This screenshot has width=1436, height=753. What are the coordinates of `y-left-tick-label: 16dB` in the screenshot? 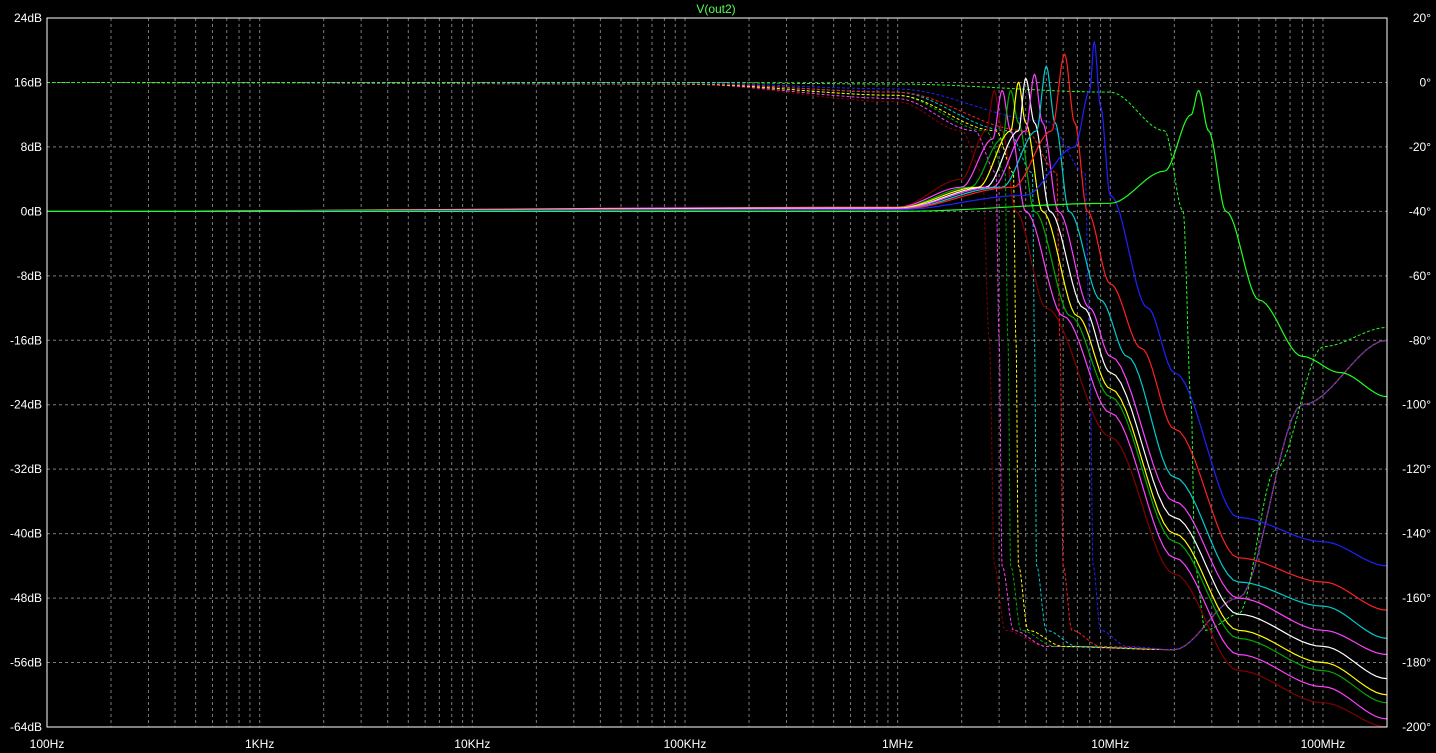 It's located at (28, 82).